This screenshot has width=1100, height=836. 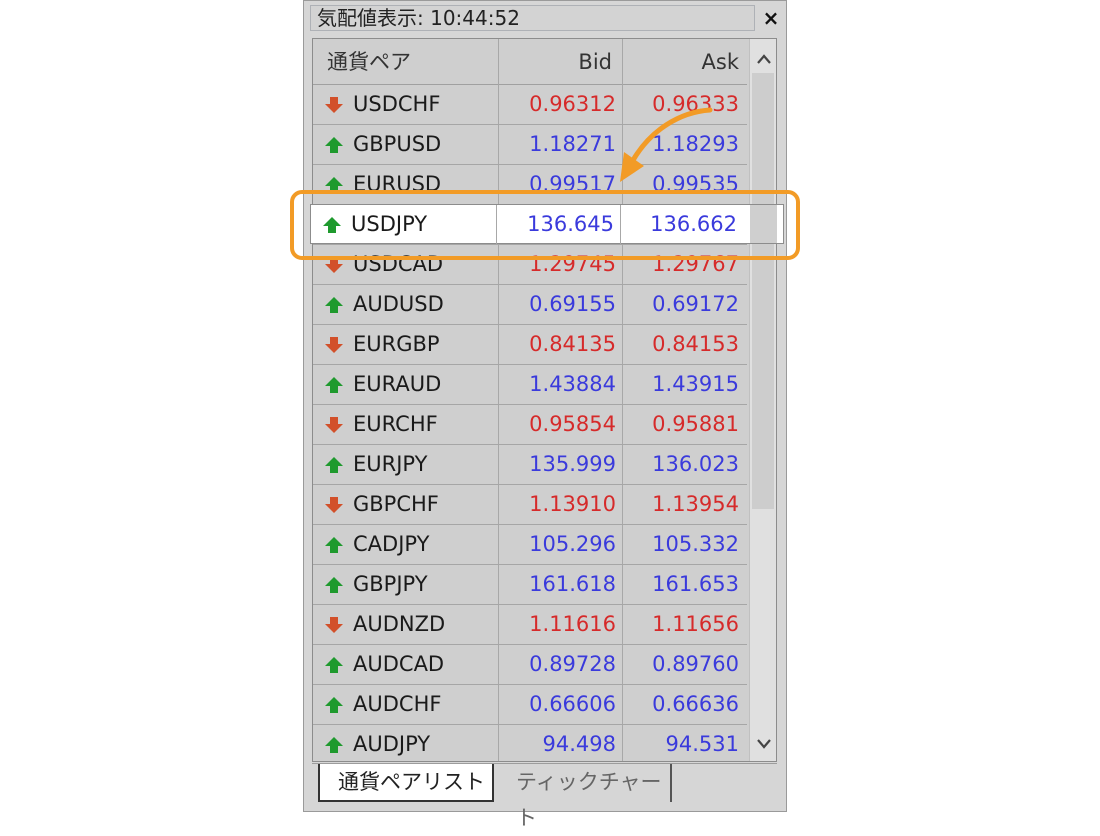 I want to click on table-row: AUDCHF 0.66606 0.66636, so click(x=530, y=705).